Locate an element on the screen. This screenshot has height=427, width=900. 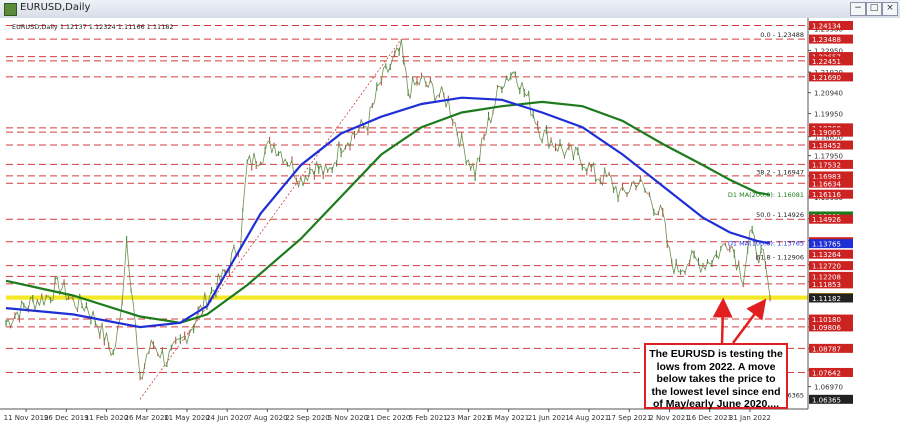
price-tag-label: 1.09806 is located at coordinates (826, 328).